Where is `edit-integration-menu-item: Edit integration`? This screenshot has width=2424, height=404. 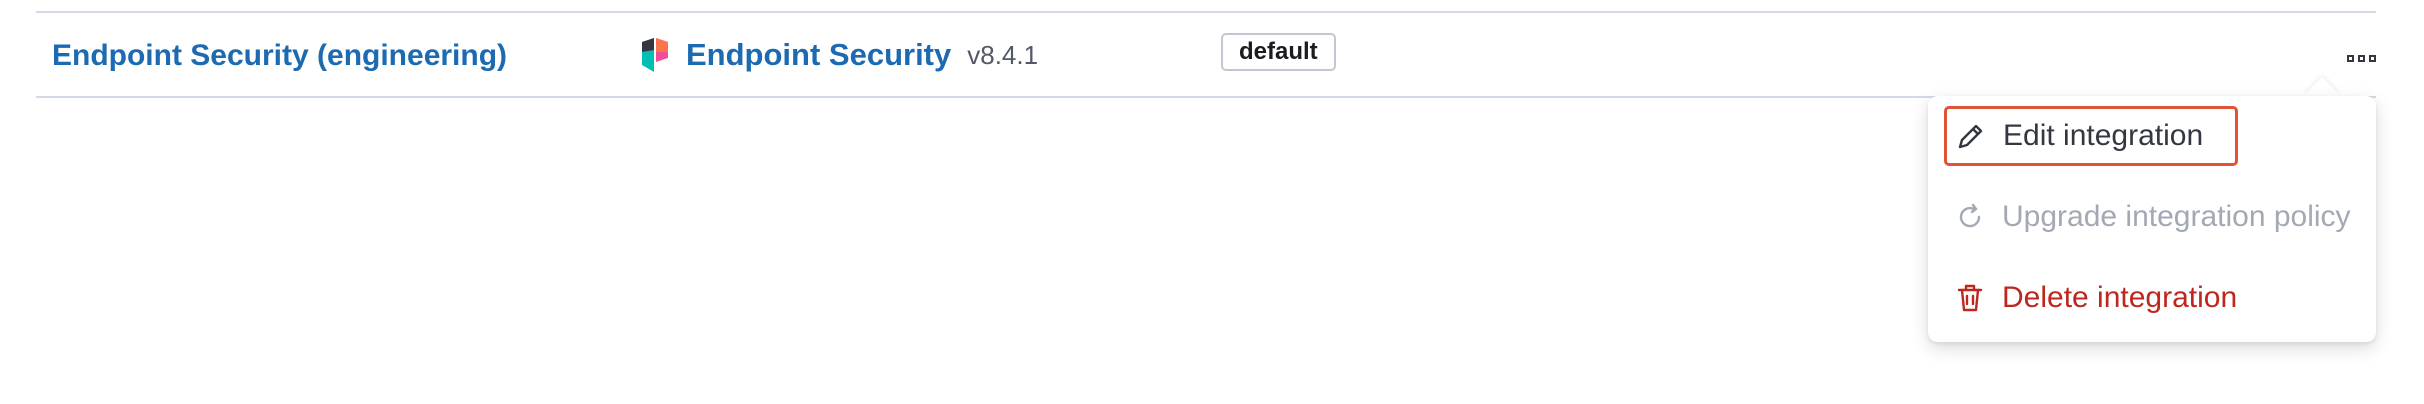
edit-integration-menu-item: Edit integration is located at coordinates (2091, 136).